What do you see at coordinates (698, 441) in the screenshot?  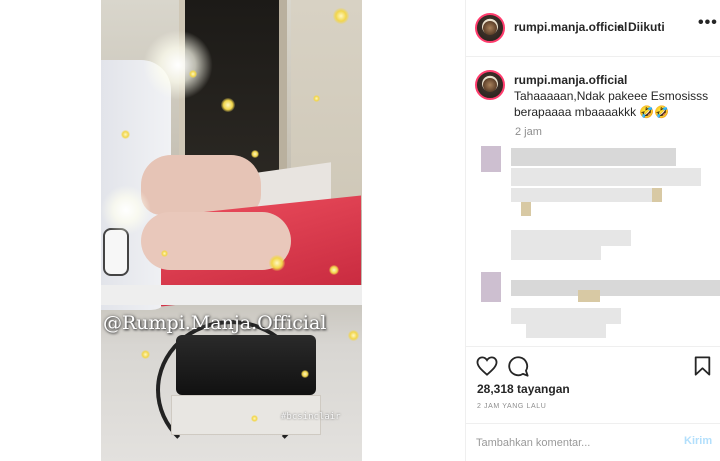 I see `post-comment-button: Kirim` at bounding box center [698, 441].